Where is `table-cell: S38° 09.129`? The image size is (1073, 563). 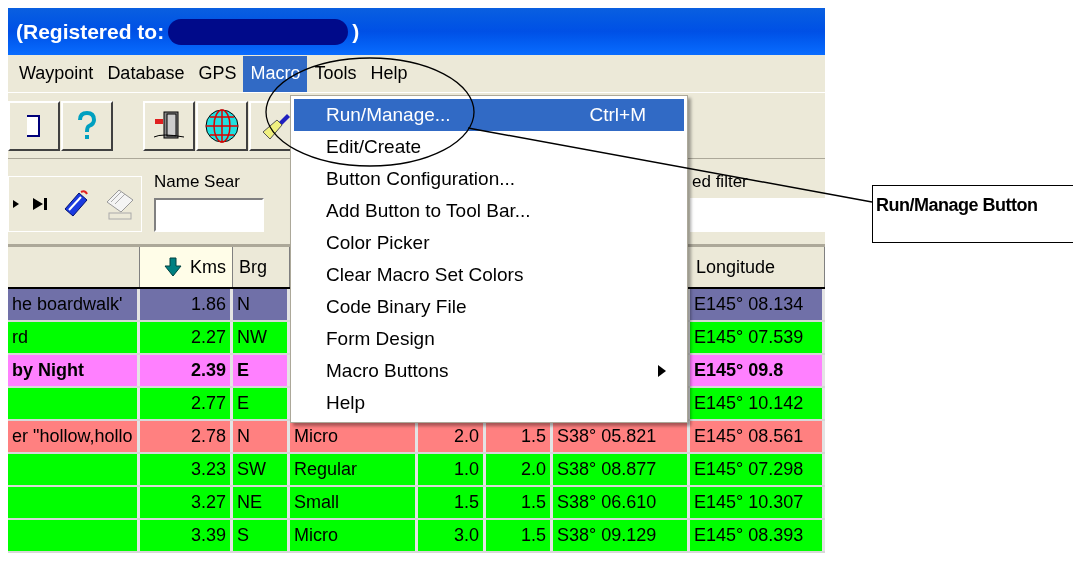
table-cell: S38° 09.129 is located at coordinates (621, 535).